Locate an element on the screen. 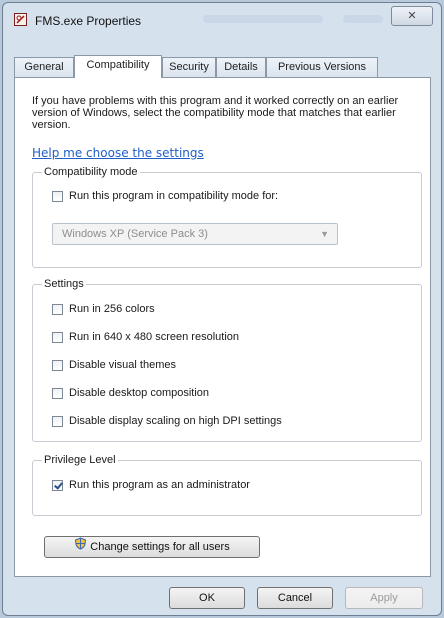 This screenshot has width=444, height=618. admin-checkbox-row: Run this program as an administrator is located at coordinates (151, 485).